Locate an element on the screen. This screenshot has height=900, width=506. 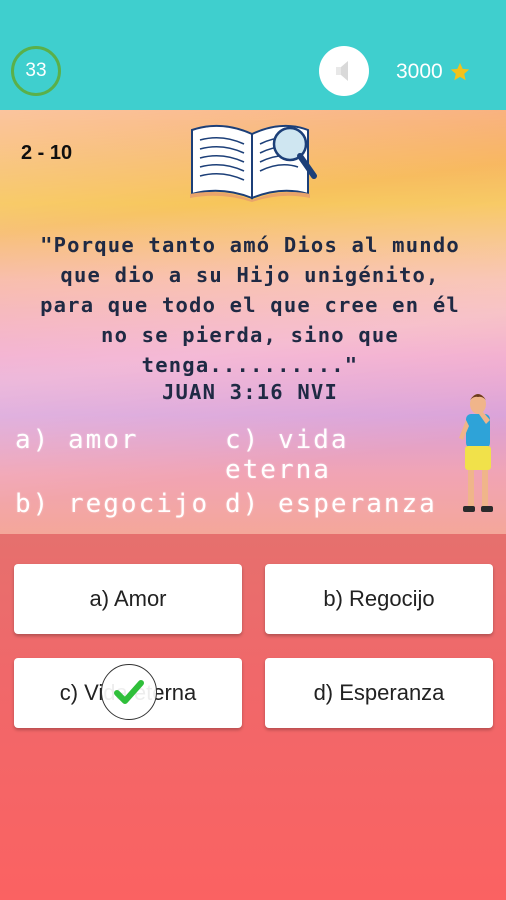
answer-b-label: b) Regocijo is located at coordinates (379, 598).